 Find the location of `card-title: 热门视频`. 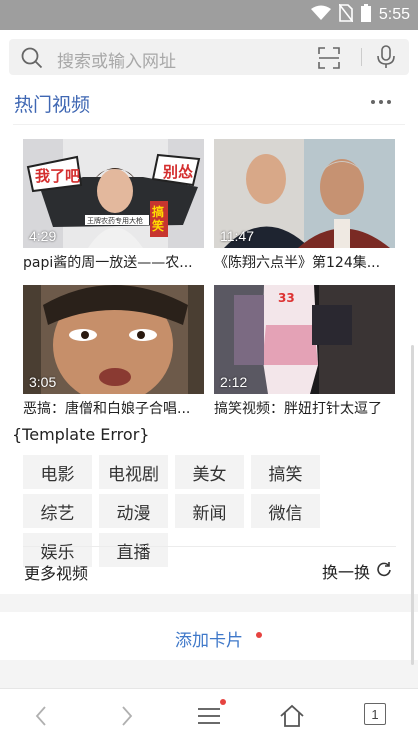

card-title: 热门视频 is located at coordinates (52, 105).